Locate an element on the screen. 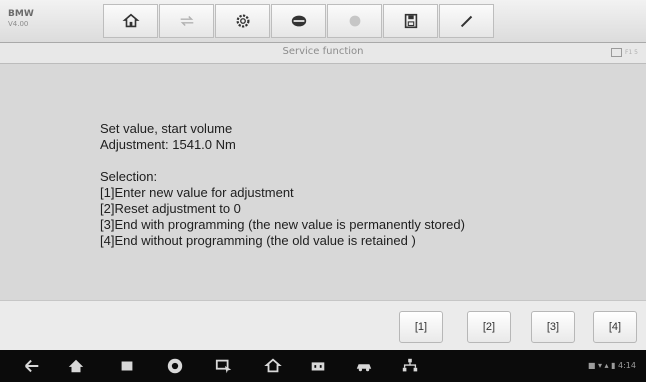 This screenshot has height=382, width=646. dealer-button is located at coordinates (298, 21).